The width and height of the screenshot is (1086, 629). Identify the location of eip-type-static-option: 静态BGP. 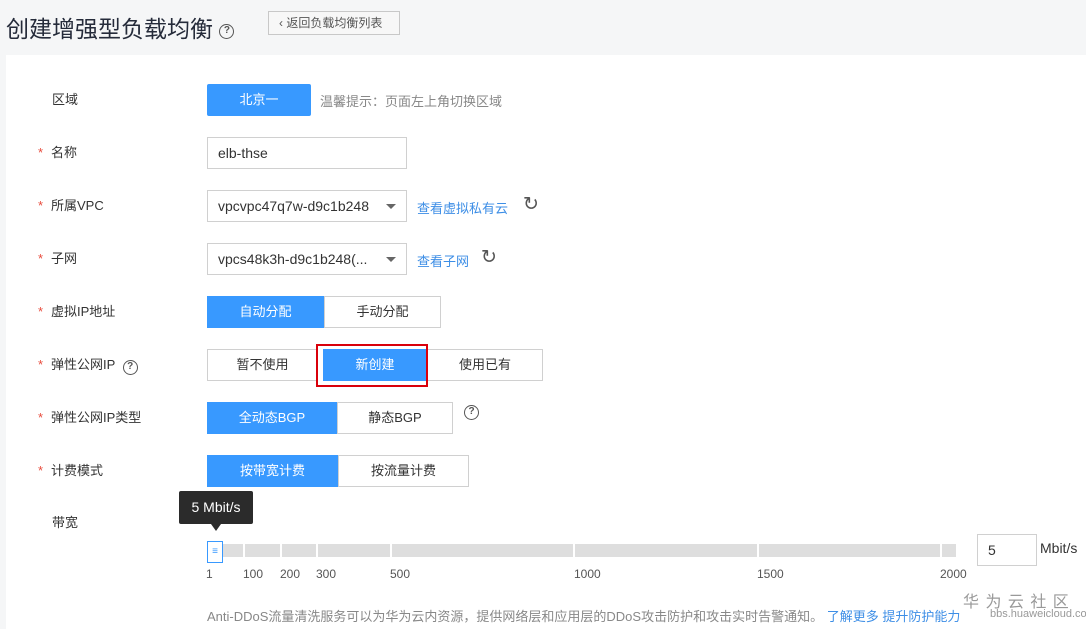
(395, 418).